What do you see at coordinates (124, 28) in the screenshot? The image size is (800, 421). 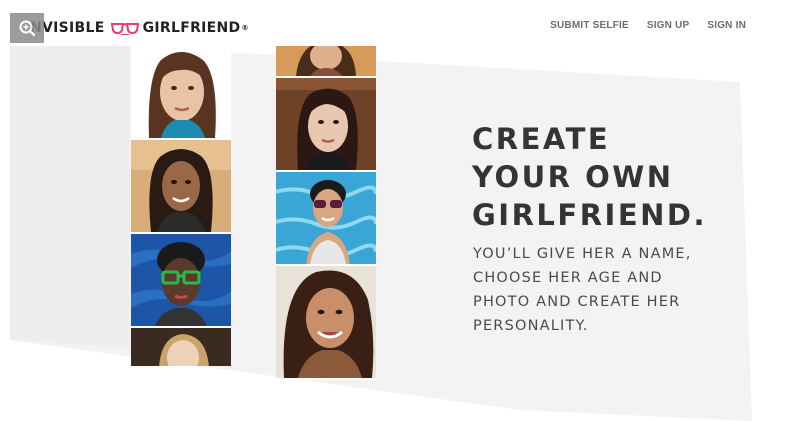 I see `glasses-icon` at bounding box center [124, 28].